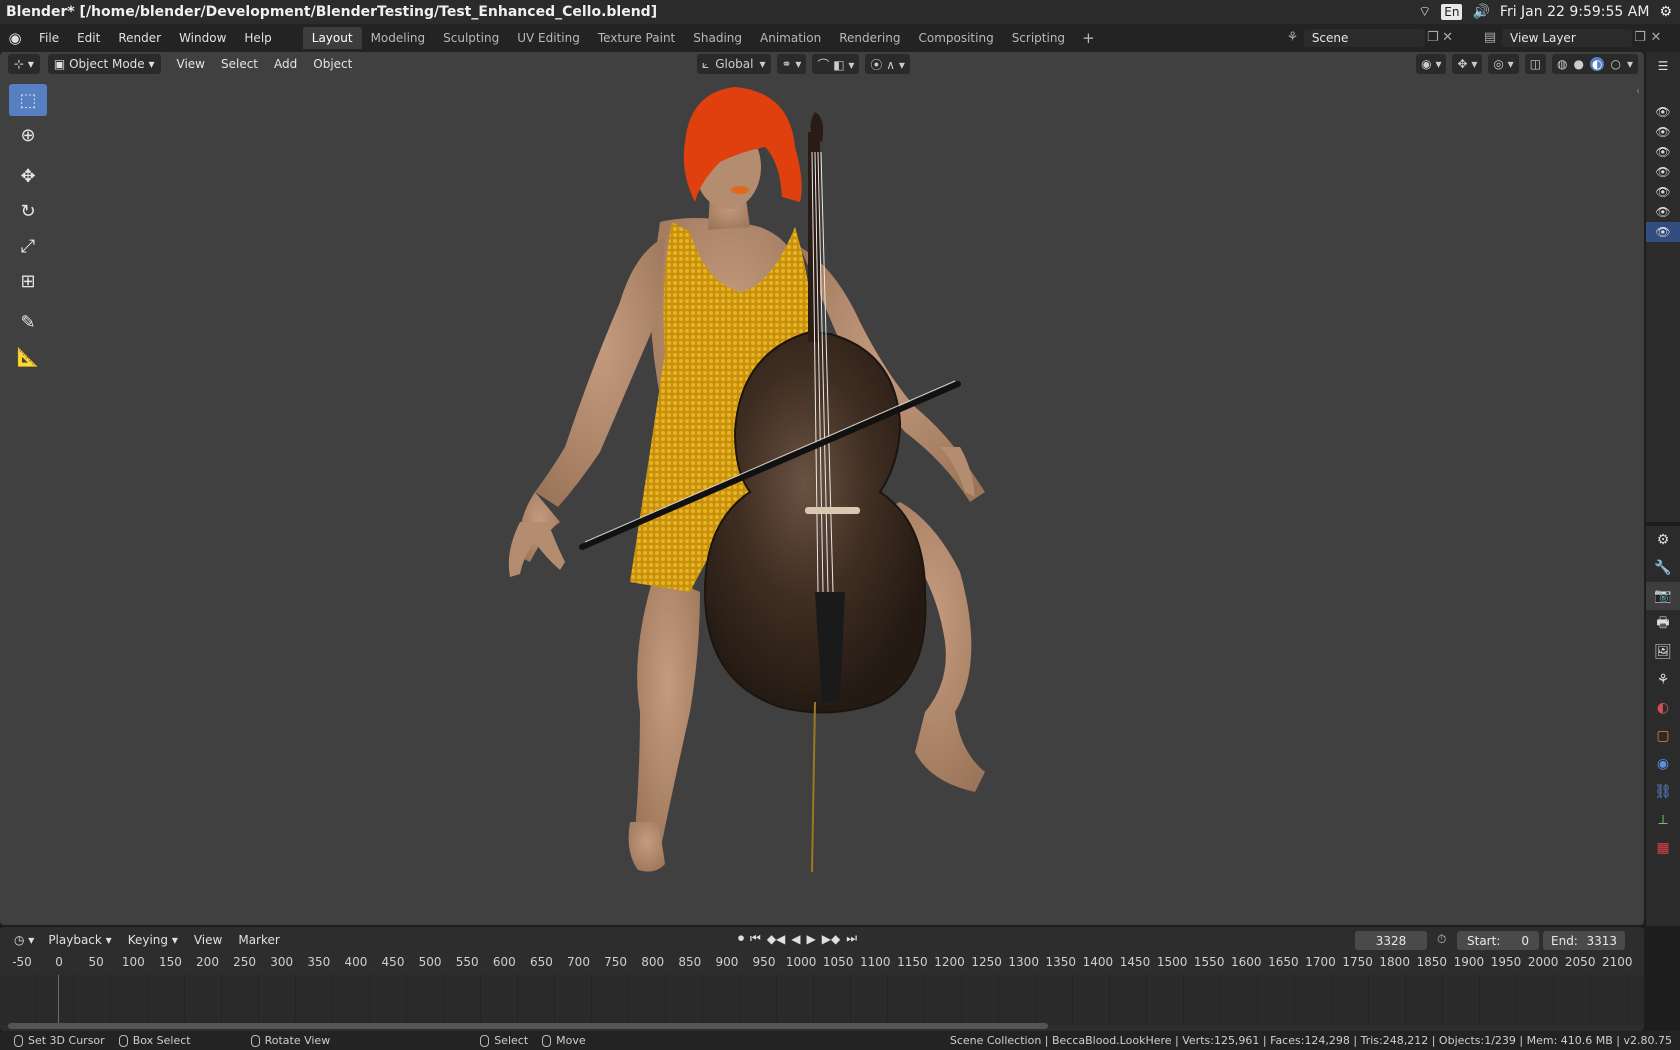  I want to click on playback-controls: ⏺ ⏮ ◆◀ ◀ ▶ ▶◆ ⏭, so click(797, 938).